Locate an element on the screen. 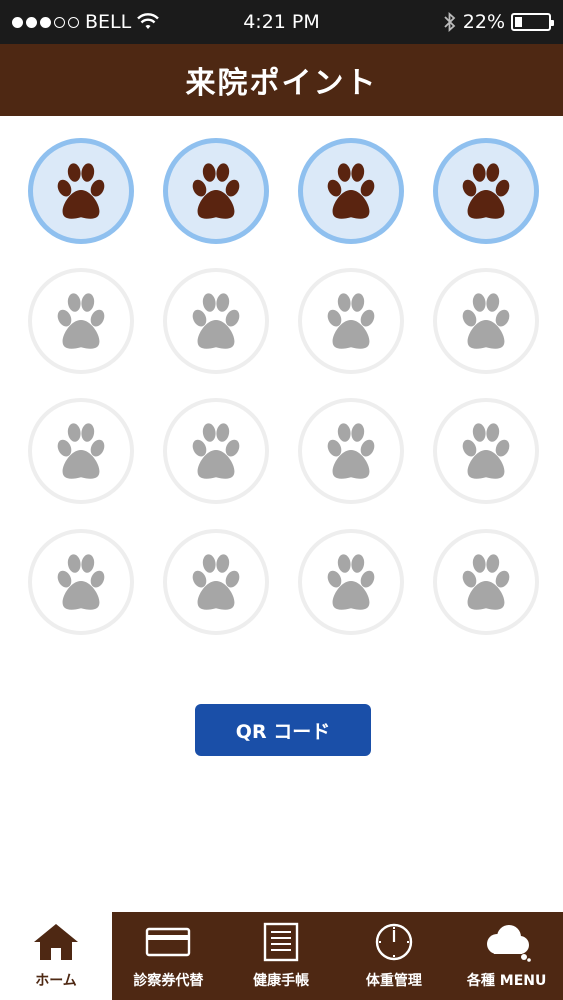  bluetooth-icon is located at coordinates (450, 22).